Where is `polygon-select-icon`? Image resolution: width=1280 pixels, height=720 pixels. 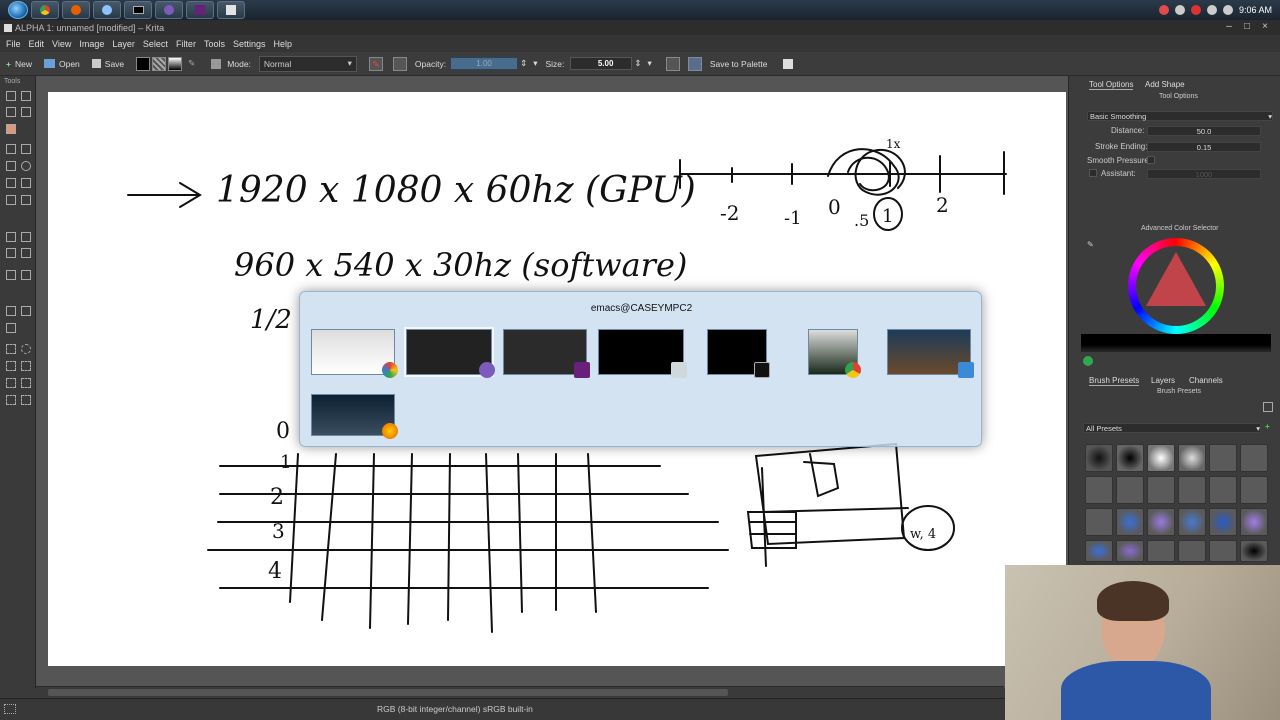
polygon-select-icon is located at coordinates (11, 366).